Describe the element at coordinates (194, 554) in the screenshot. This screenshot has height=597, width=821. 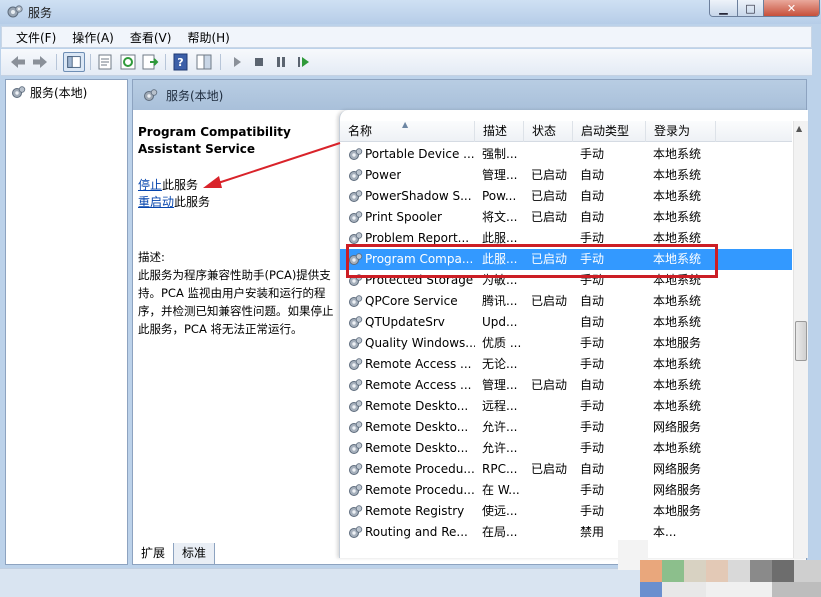
I see `tab-standard: 标准` at that location.